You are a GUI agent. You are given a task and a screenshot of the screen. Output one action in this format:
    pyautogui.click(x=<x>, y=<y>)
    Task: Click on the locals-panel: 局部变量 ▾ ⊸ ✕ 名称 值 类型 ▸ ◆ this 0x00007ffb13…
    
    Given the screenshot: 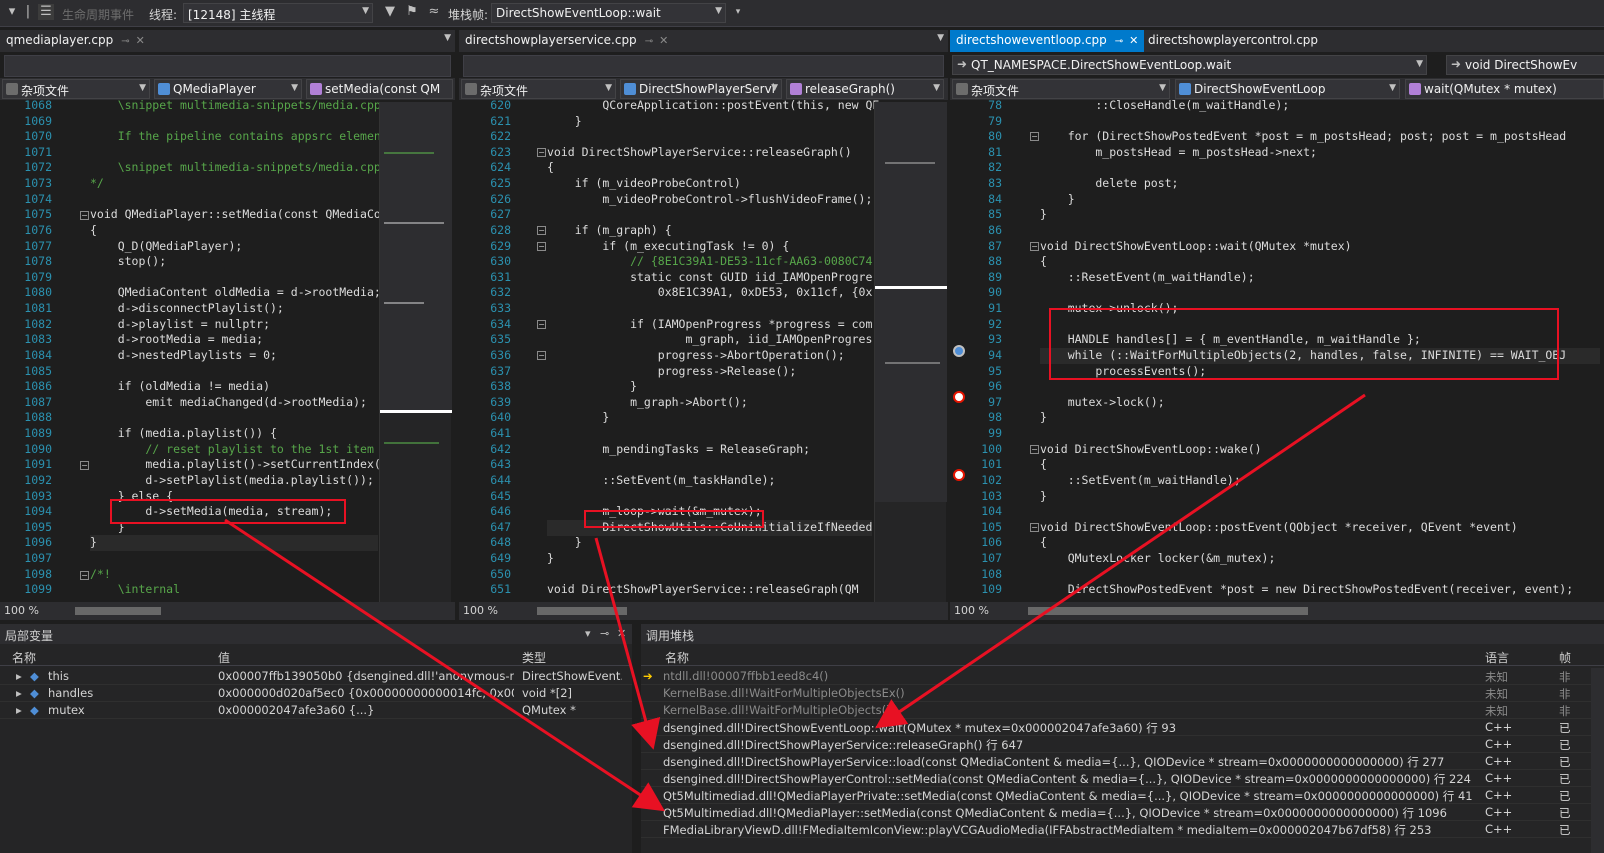 What is the action you would take?
    pyautogui.click(x=316, y=738)
    